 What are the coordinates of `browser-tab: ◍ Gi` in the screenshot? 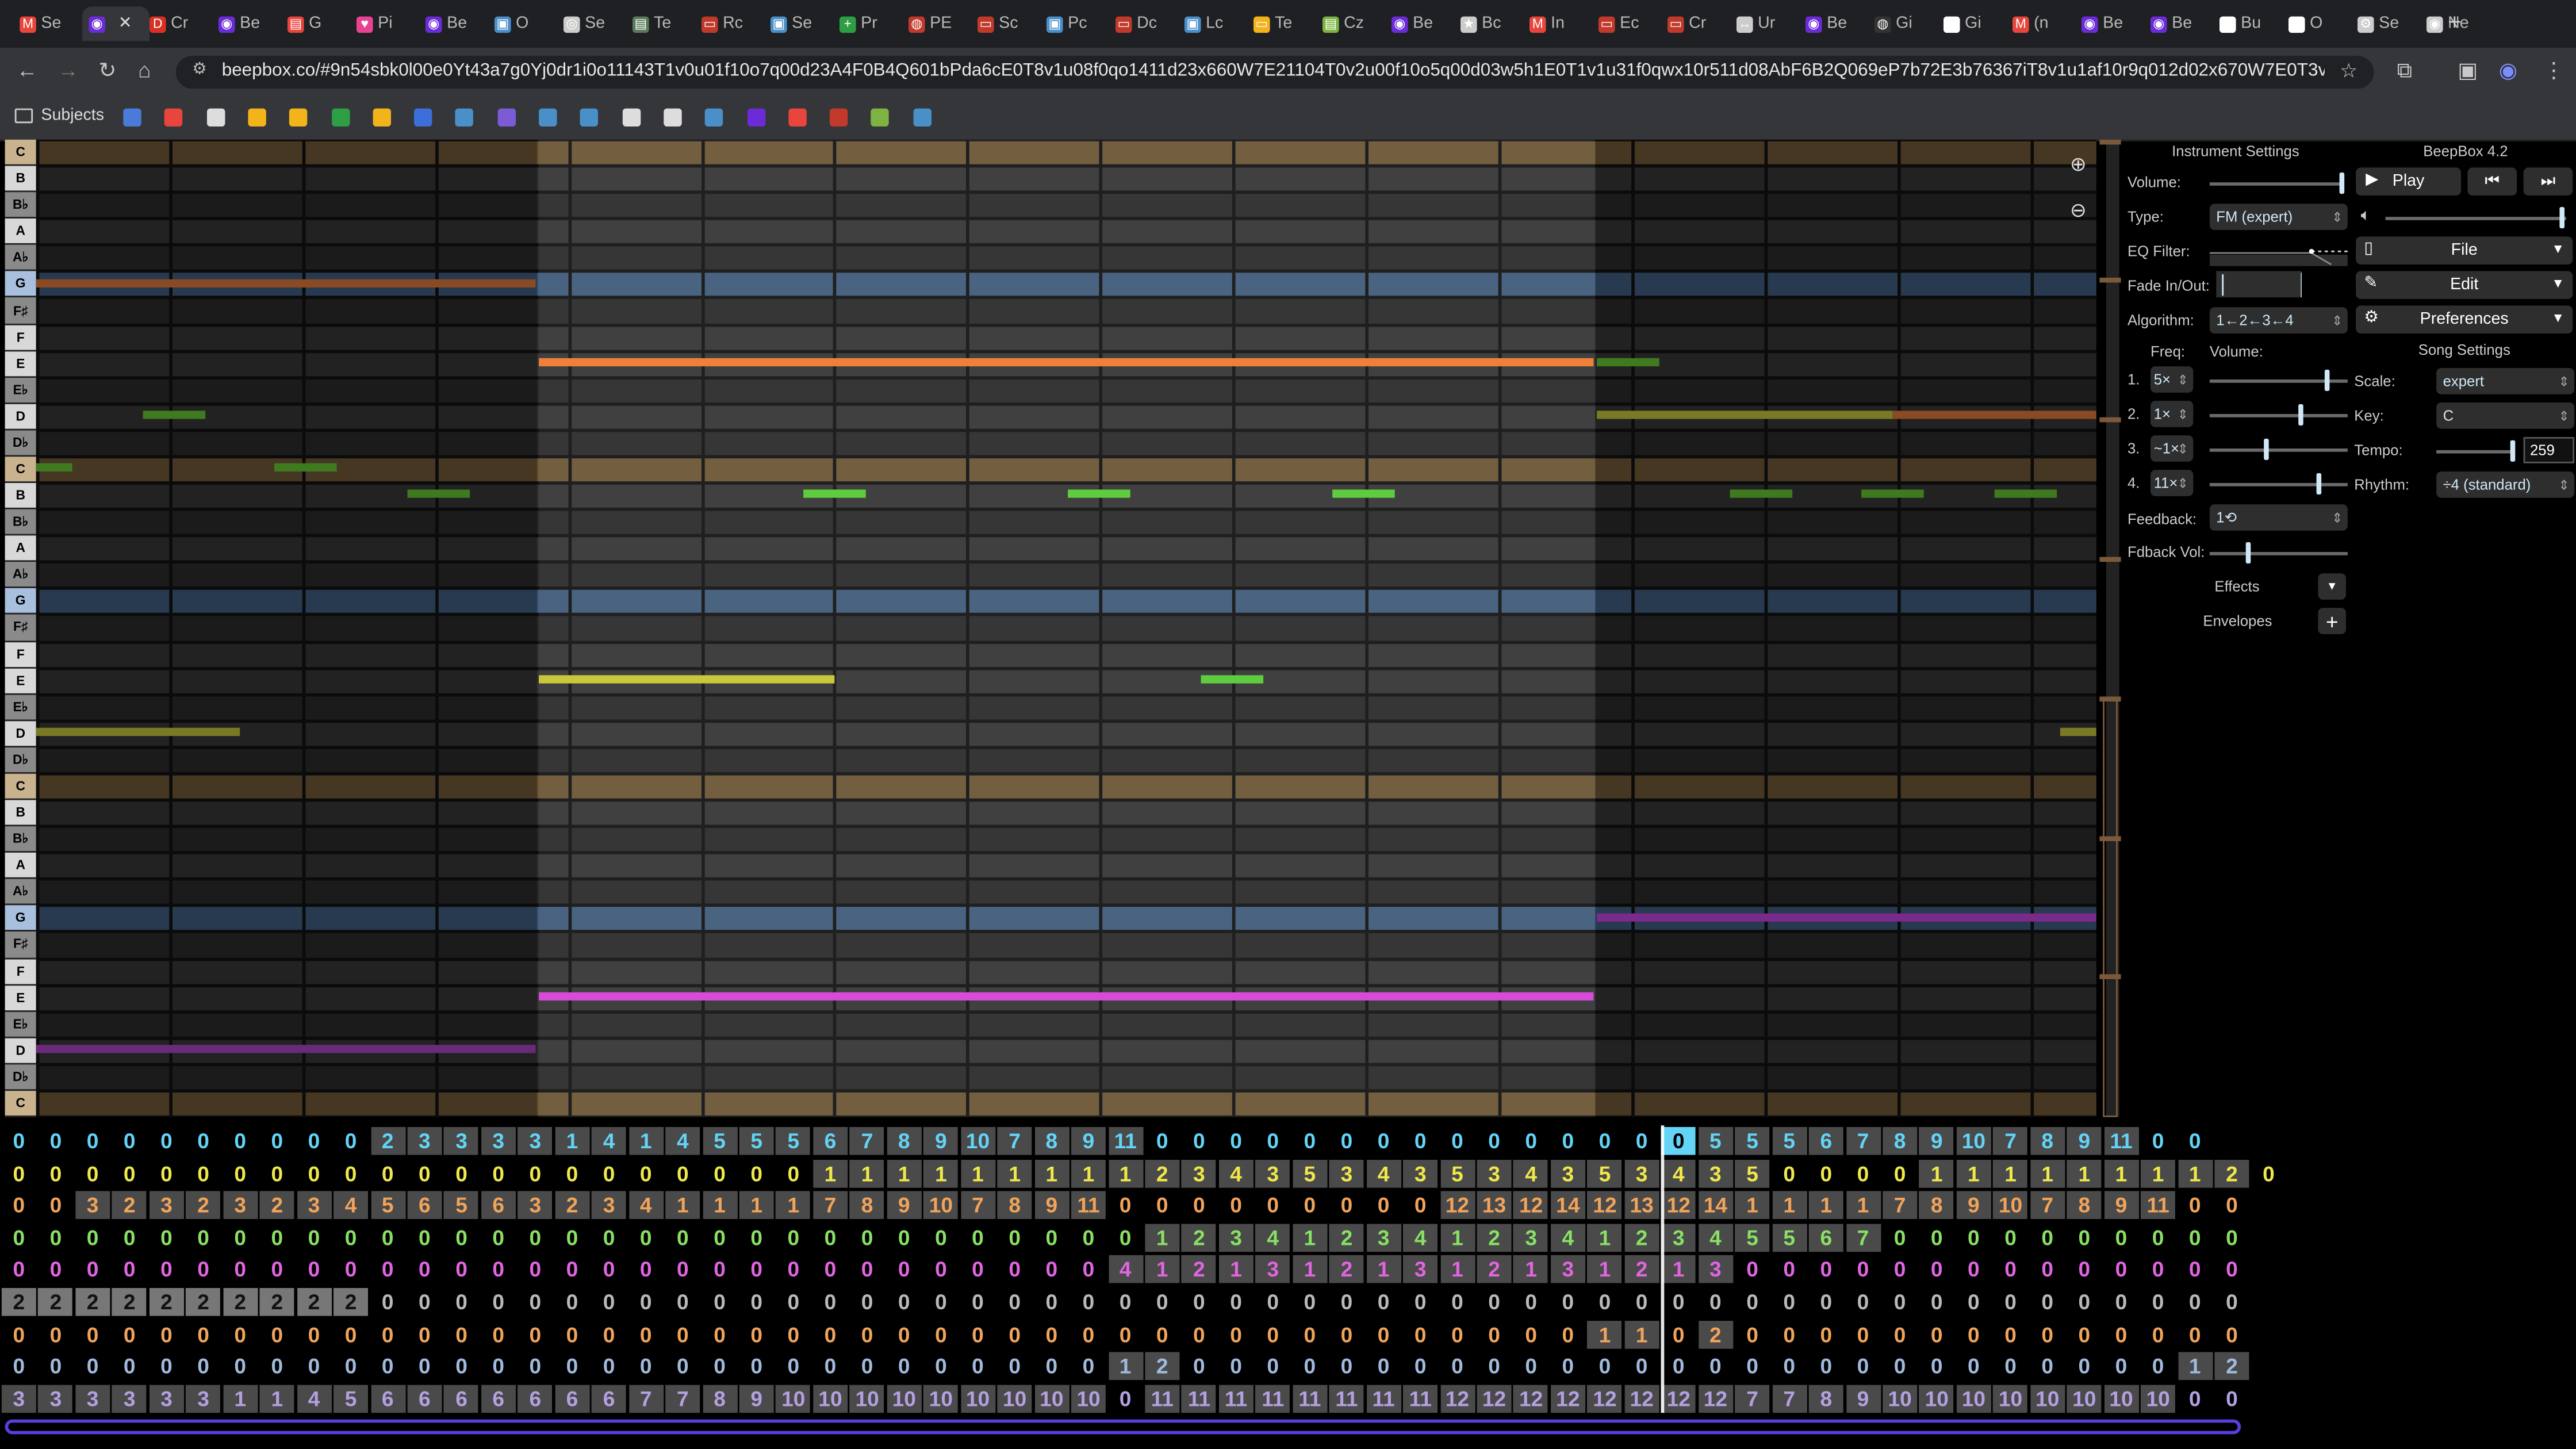 It's located at (1905, 23).